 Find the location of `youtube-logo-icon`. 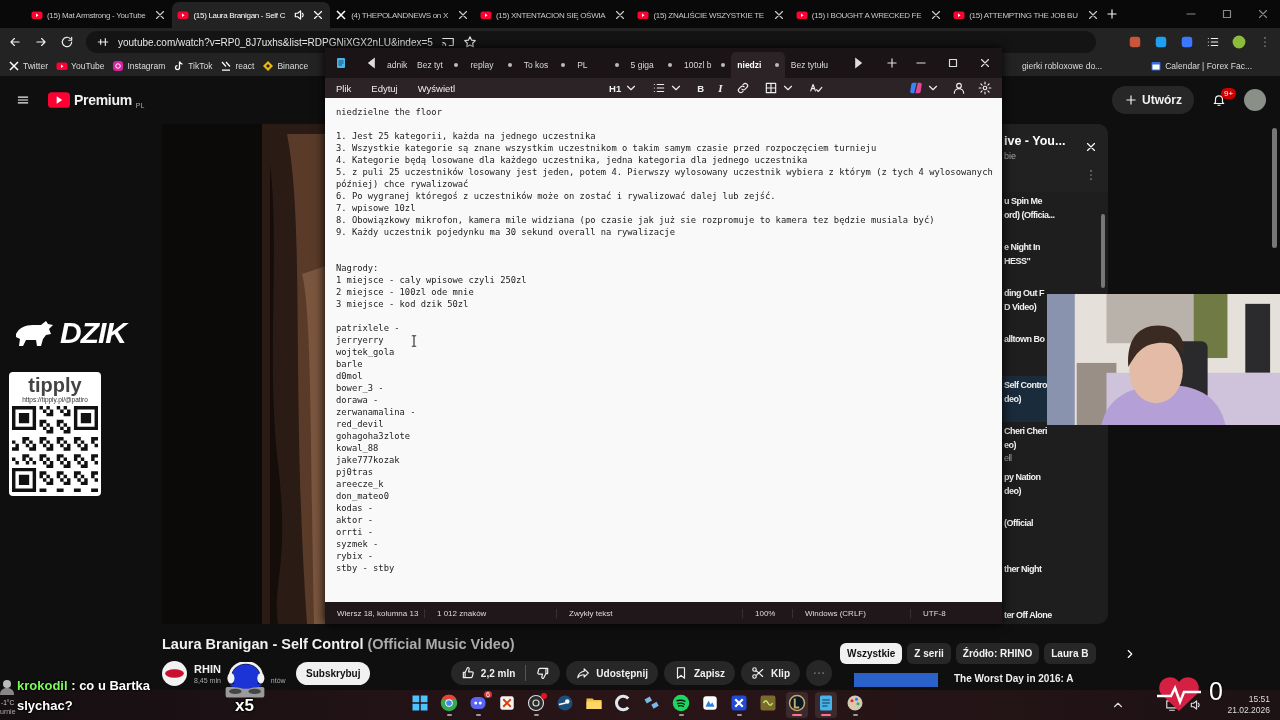

youtube-logo-icon is located at coordinates (59, 100).